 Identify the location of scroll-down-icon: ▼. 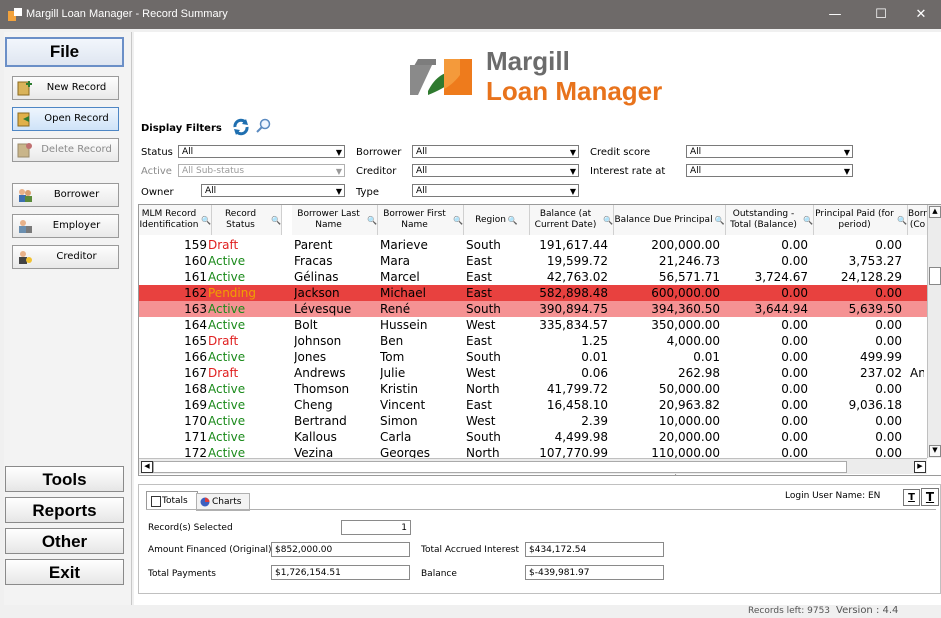
(935, 451).